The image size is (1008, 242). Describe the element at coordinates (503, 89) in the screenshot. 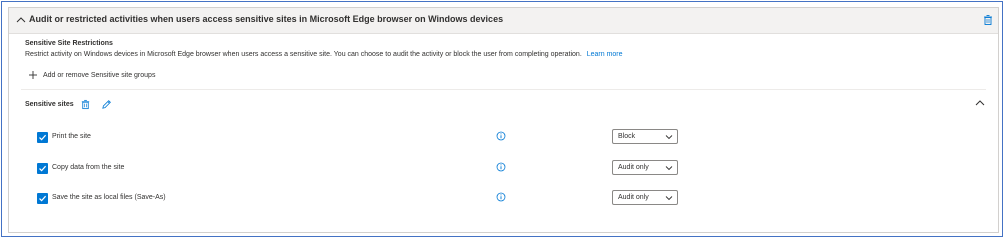

I see `divider` at that location.